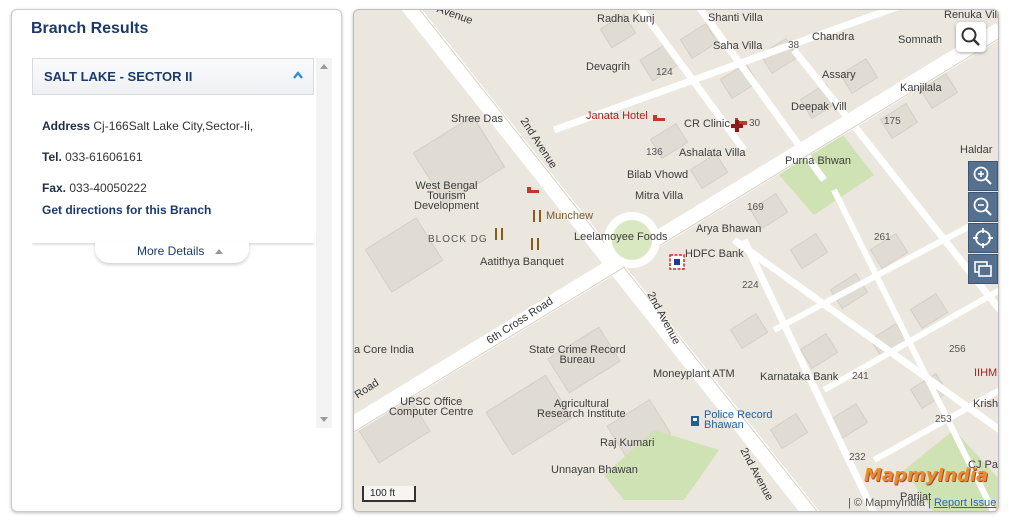 Image resolution: width=1009 pixels, height=520 pixels. Describe the element at coordinates (324, 66) in the screenshot. I see `scroll-up-icon` at that location.